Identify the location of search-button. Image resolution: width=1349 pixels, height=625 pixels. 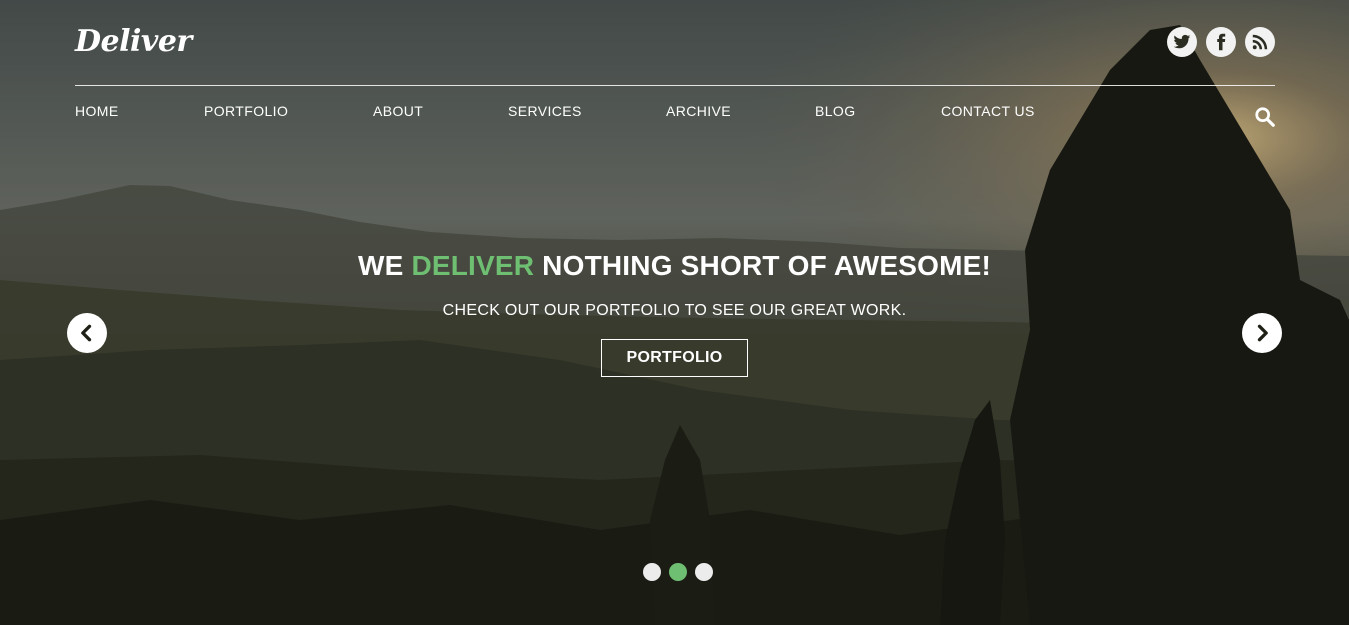
(1265, 117).